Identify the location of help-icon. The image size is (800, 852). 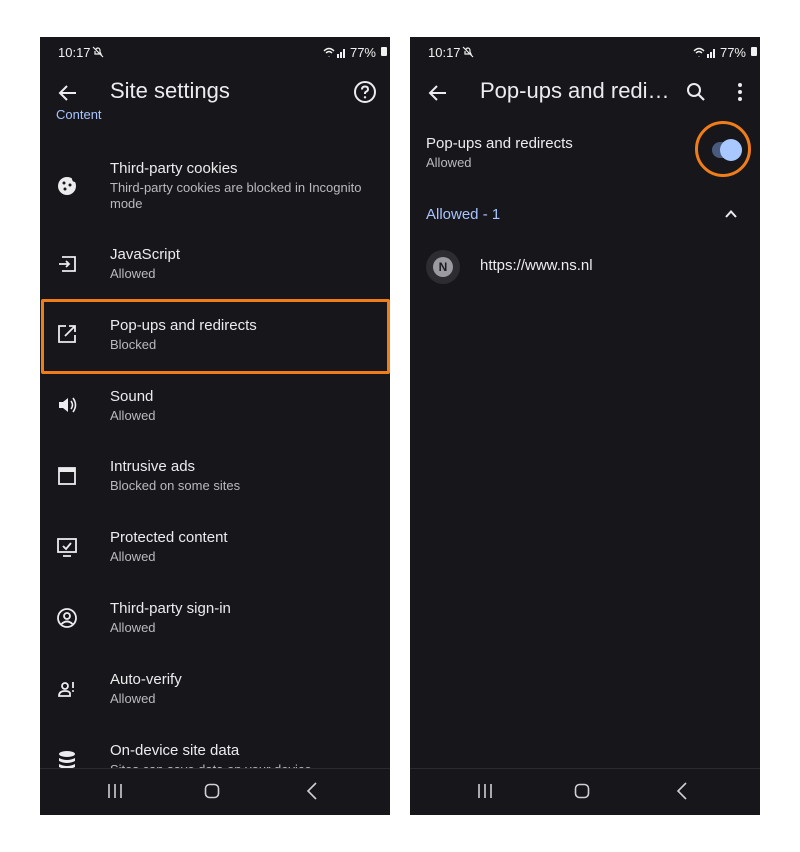
(365, 92).